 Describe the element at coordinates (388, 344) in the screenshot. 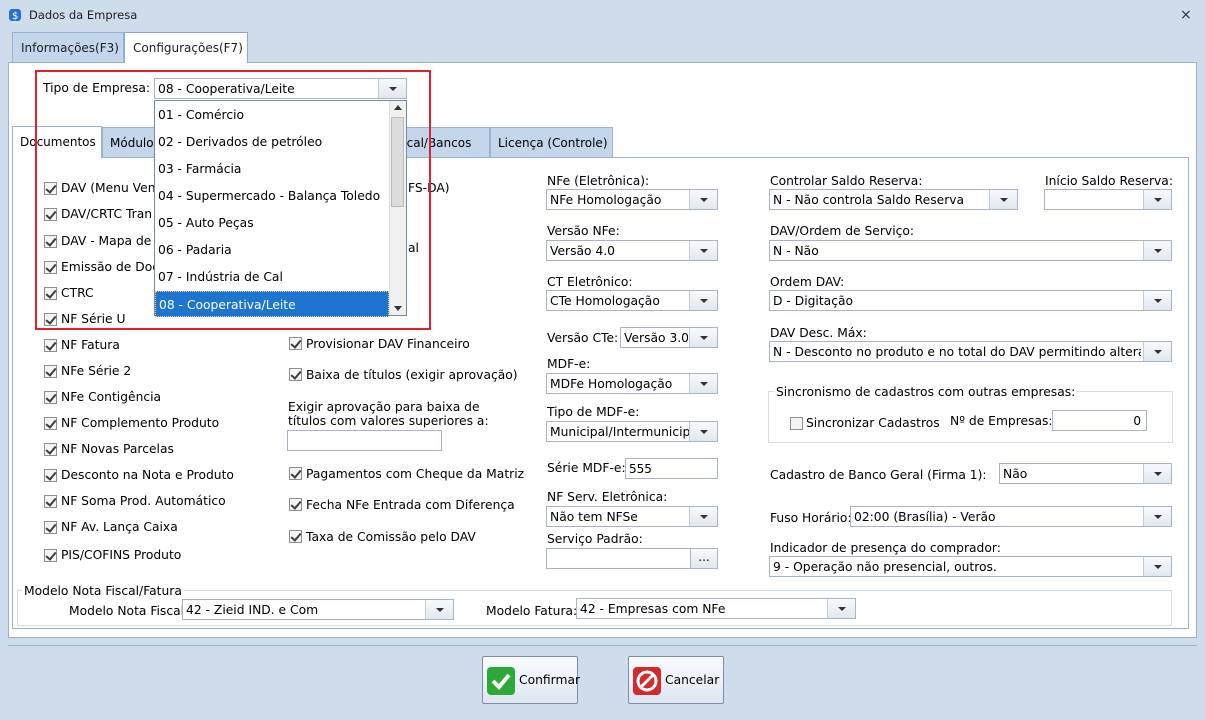

I see `provisionar-label: Provisionar DAV Financeiro` at that location.